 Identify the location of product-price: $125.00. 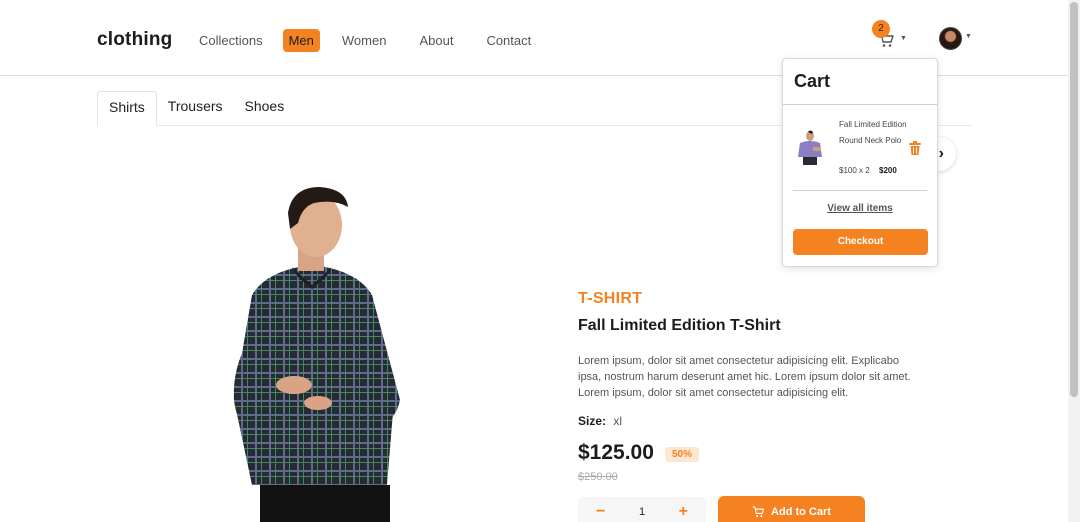
(616, 452).